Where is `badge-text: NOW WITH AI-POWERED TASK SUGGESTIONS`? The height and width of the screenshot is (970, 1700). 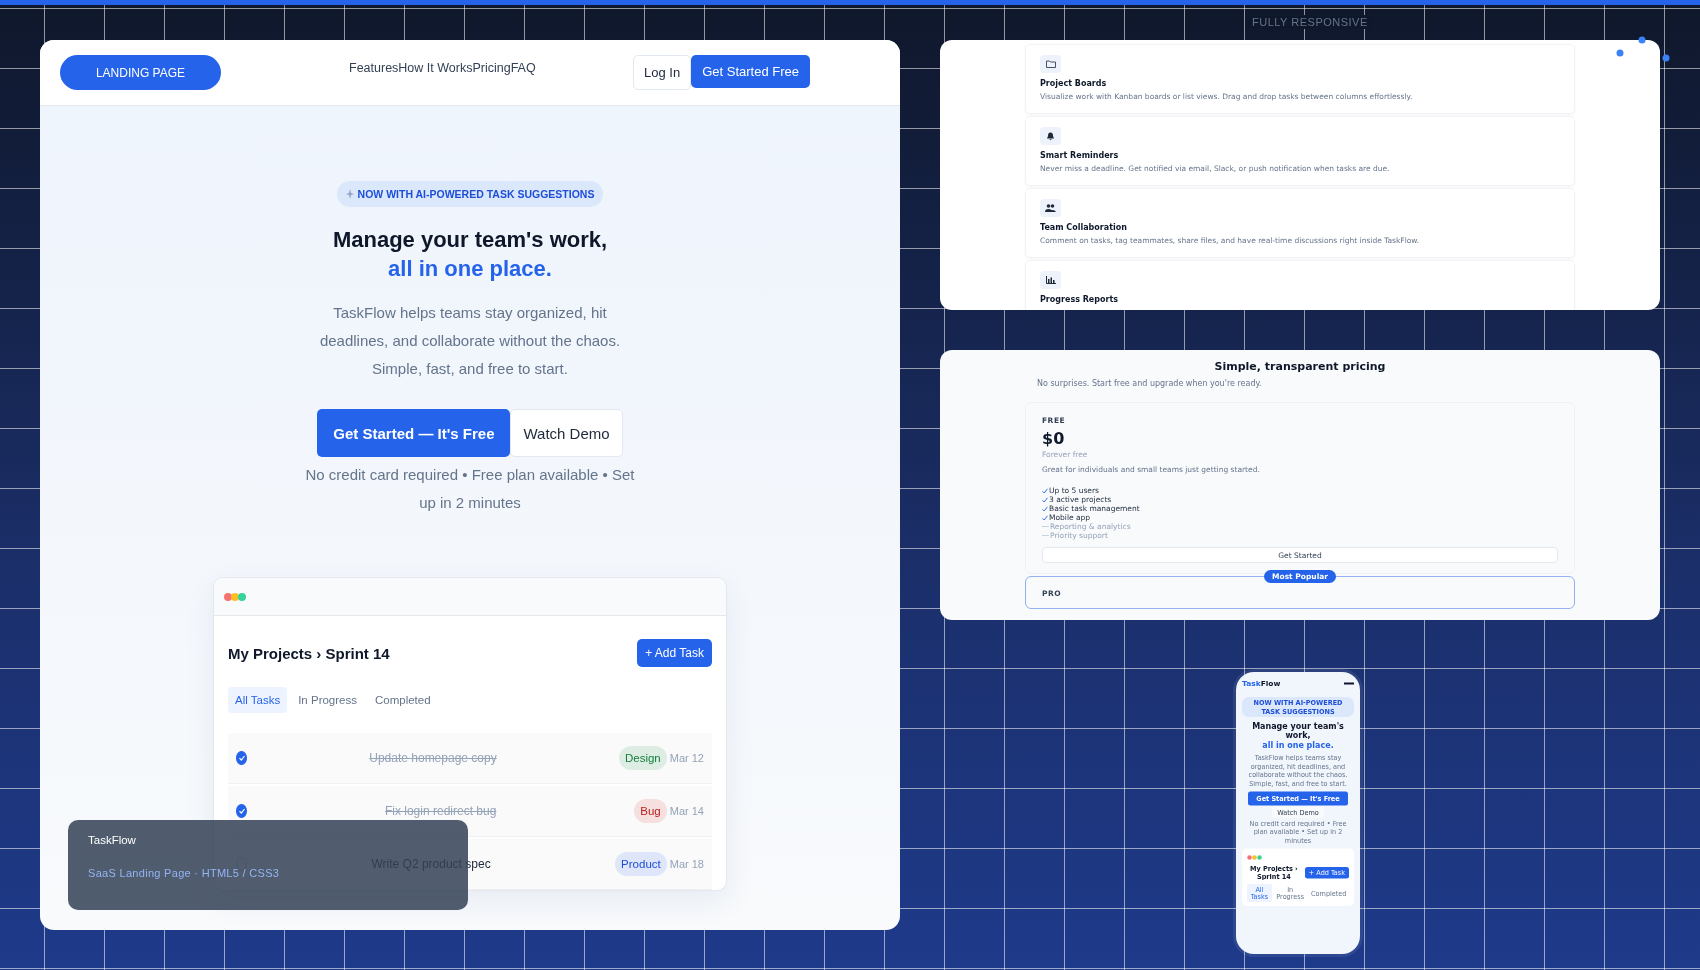 badge-text: NOW WITH AI-POWERED TASK SUGGESTIONS is located at coordinates (476, 194).